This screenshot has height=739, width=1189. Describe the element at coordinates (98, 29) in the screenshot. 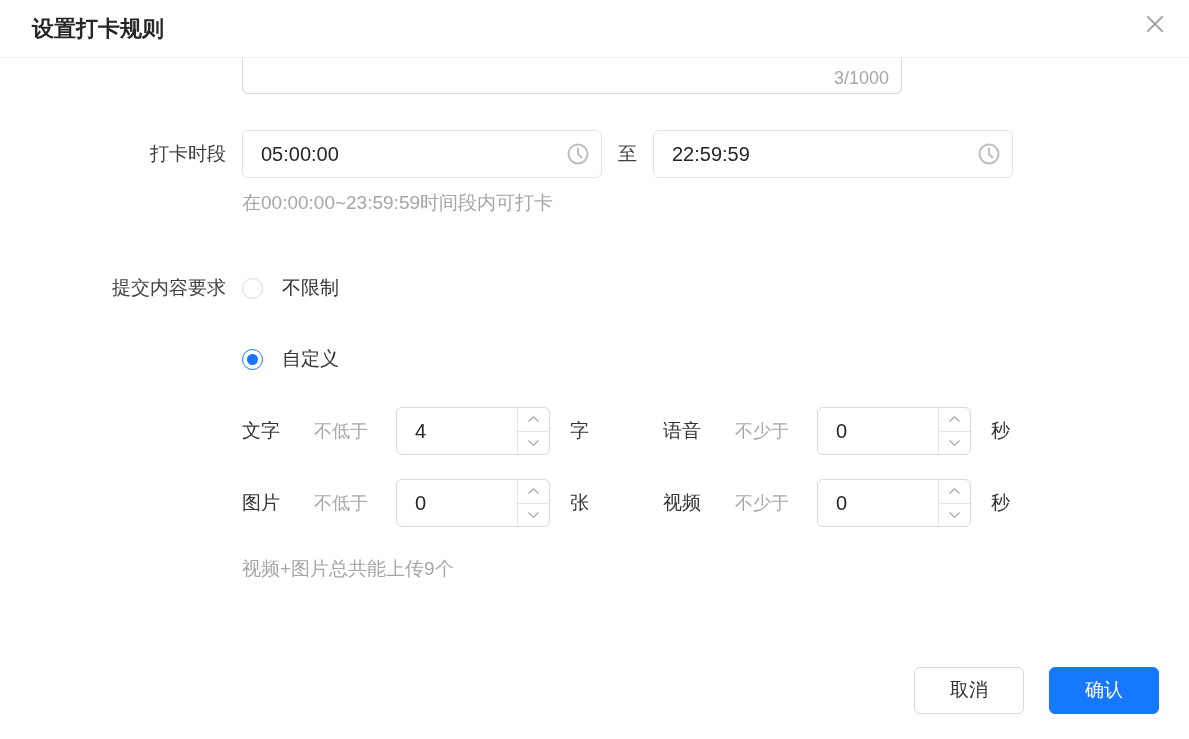

I see `dialog-title: 设置打卡规则` at that location.